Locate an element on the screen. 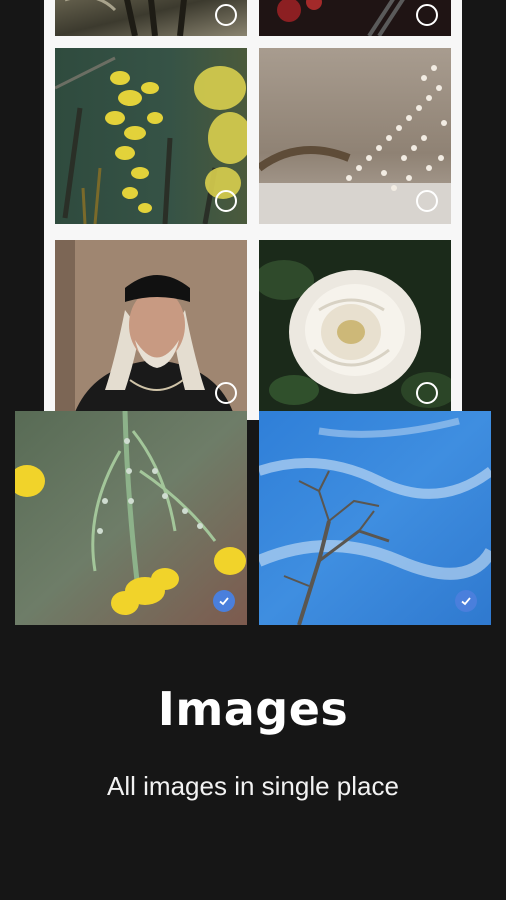 The height and width of the screenshot is (900, 506). photo-red-flowers-tile is located at coordinates (355, 18).